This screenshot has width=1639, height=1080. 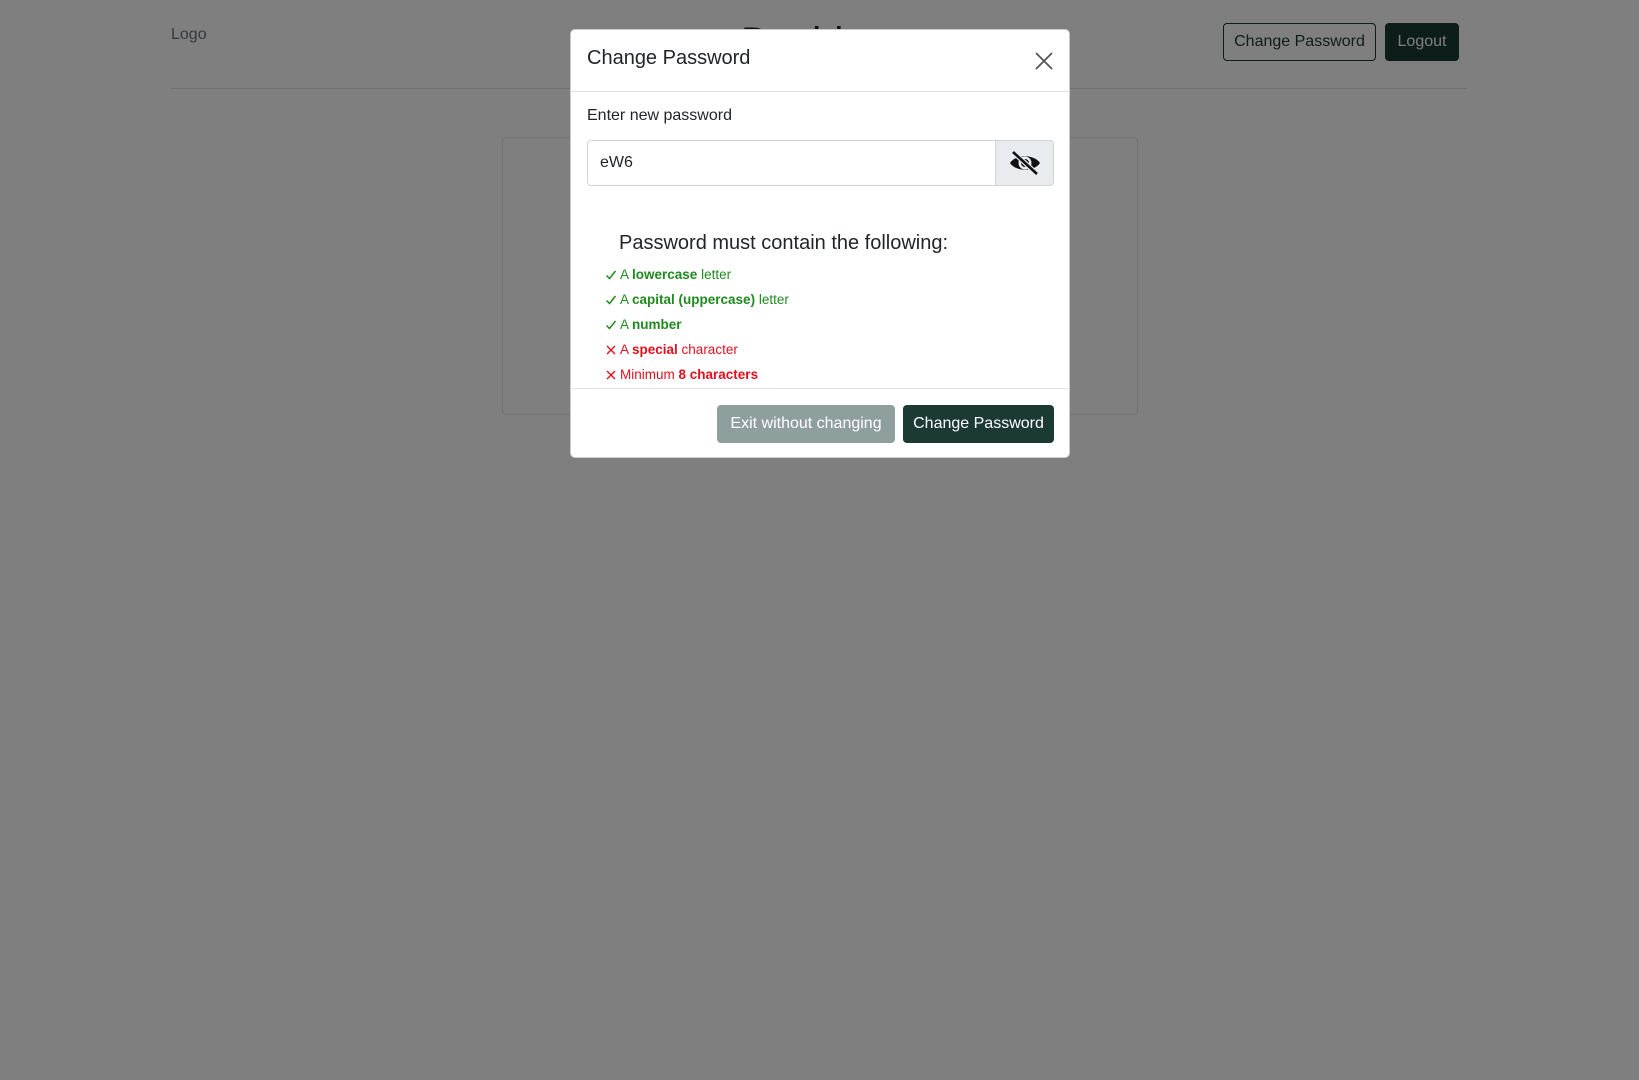 What do you see at coordinates (978, 424) in the screenshot?
I see `change-password-submit-button: Change Password` at bounding box center [978, 424].